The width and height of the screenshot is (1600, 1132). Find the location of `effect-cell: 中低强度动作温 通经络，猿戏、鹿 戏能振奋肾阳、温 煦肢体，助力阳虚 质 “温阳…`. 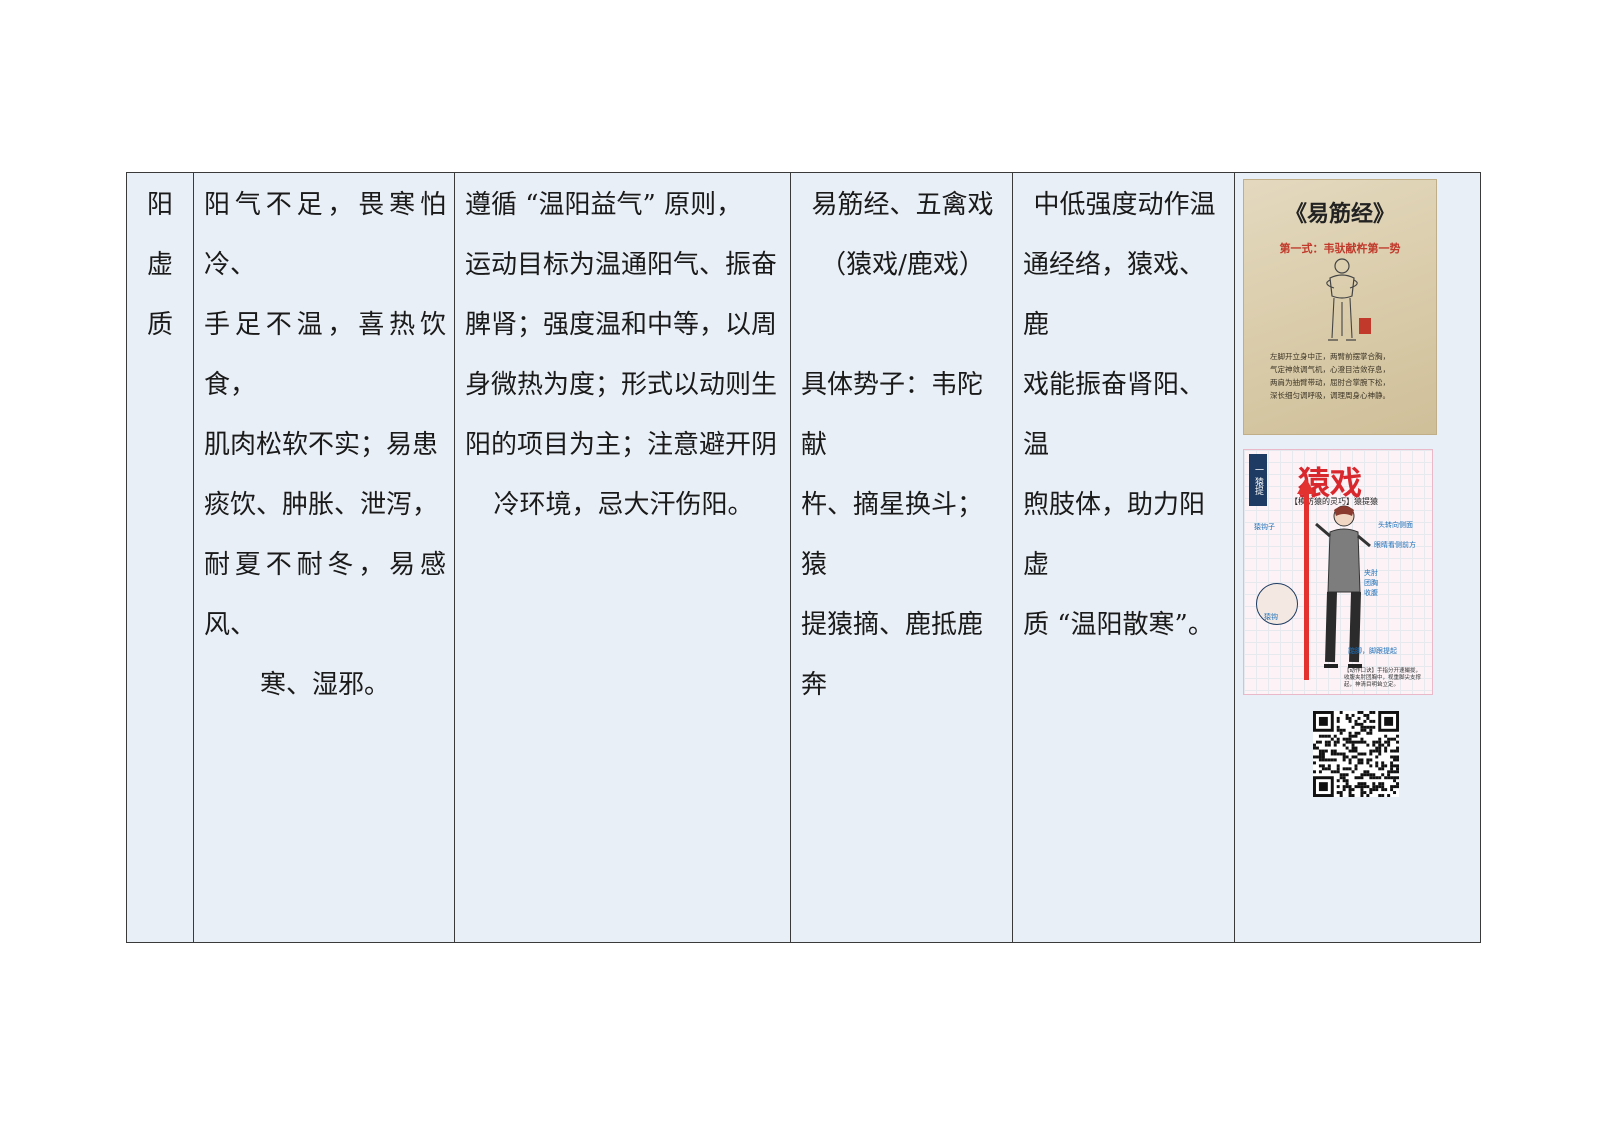

effect-cell: 中低强度动作温 通经络，猿戏、鹿 戏能振奋肾阳、温 煦肢体，助力阳虚 质 “温阳… is located at coordinates (1123, 557).